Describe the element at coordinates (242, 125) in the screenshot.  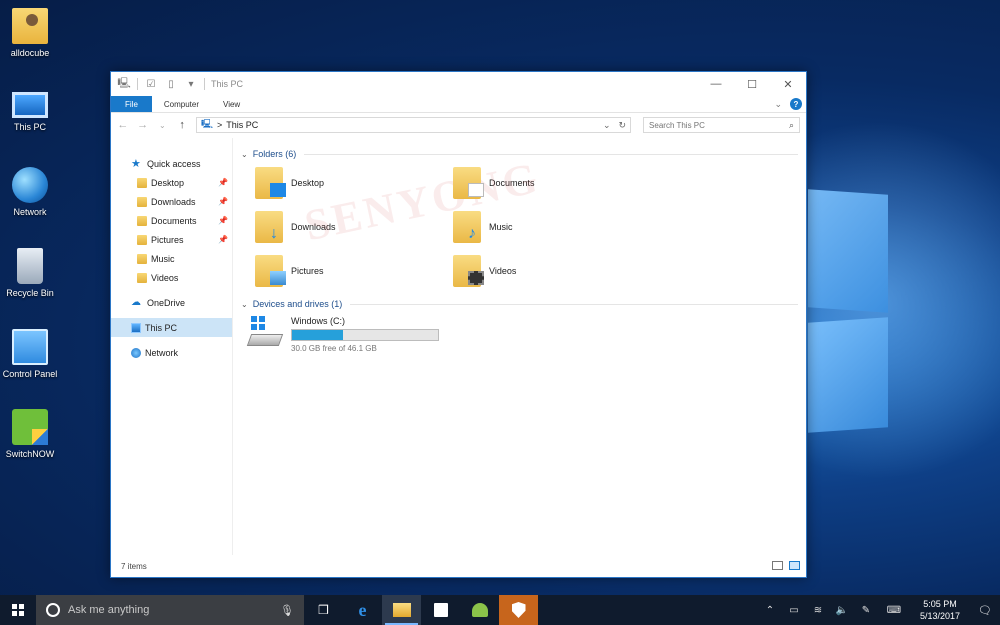
I see `breadcrumb: This PC` at that location.